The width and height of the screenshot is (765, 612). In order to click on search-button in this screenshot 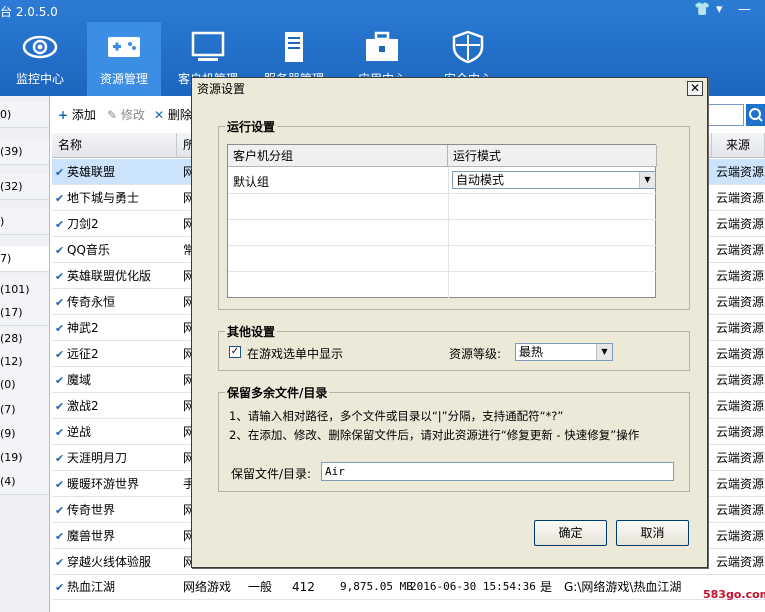, I will do `click(755, 115)`.